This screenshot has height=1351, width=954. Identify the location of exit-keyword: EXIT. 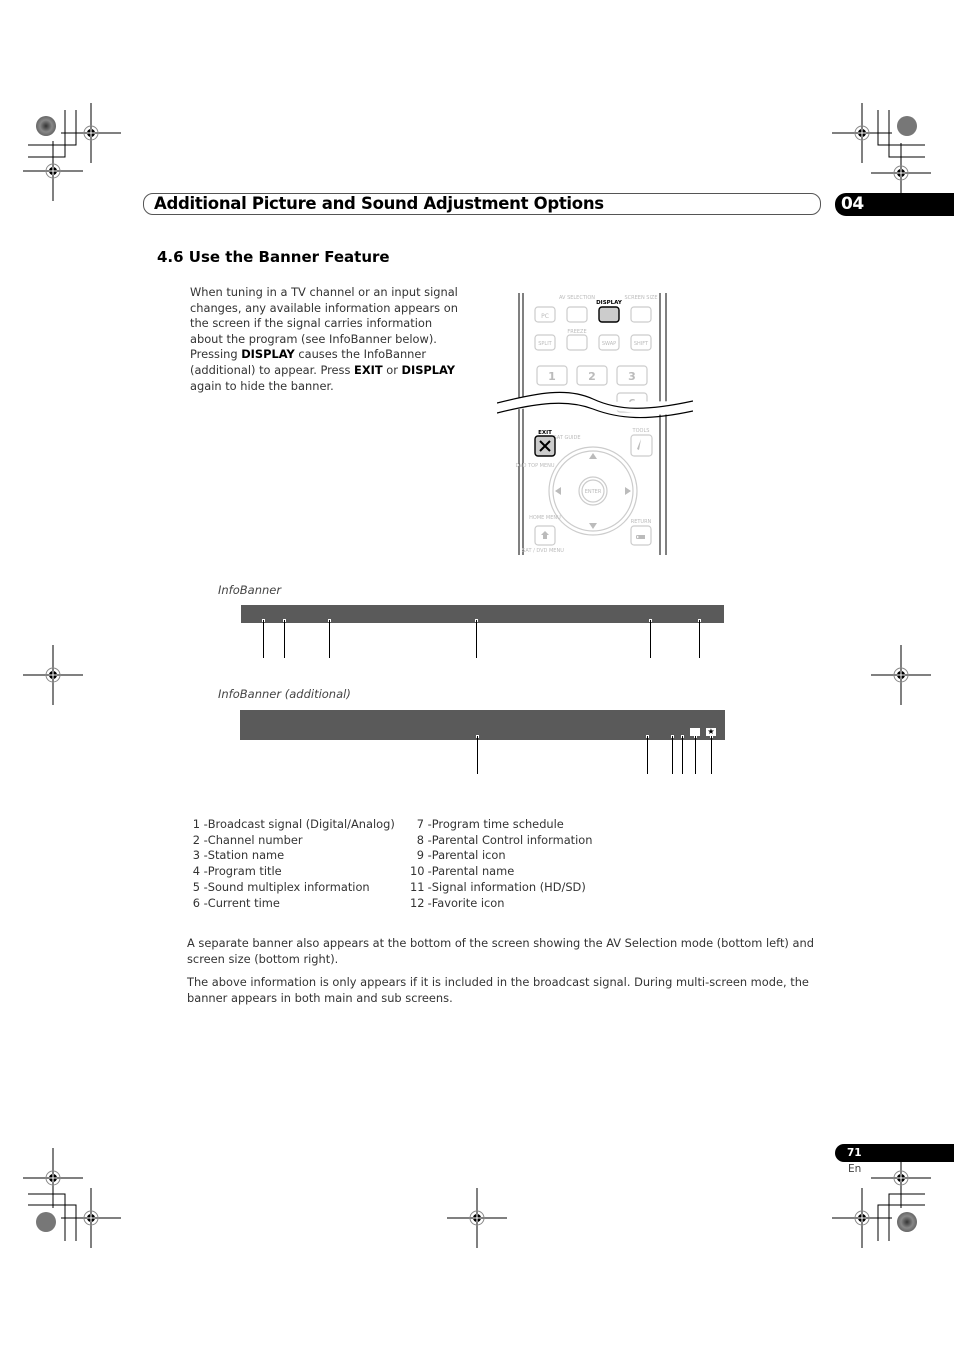
(368, 369).